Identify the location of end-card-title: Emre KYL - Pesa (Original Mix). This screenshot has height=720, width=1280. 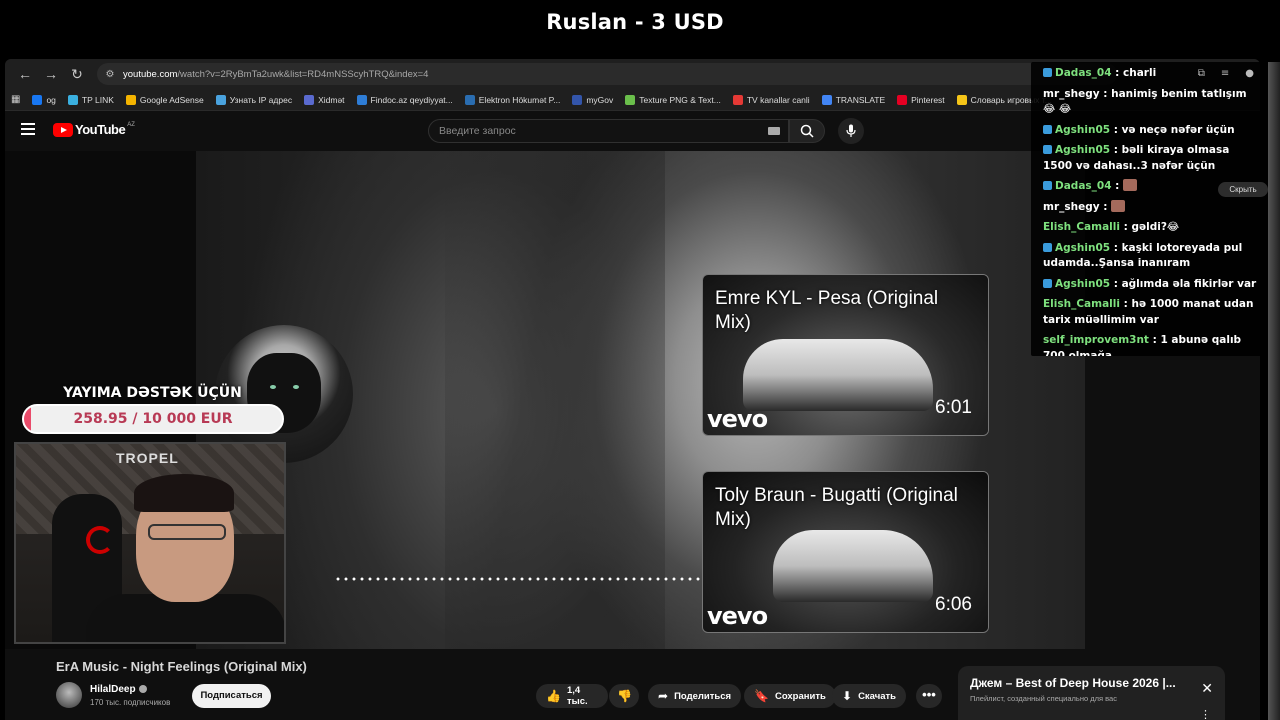
(827, 310).